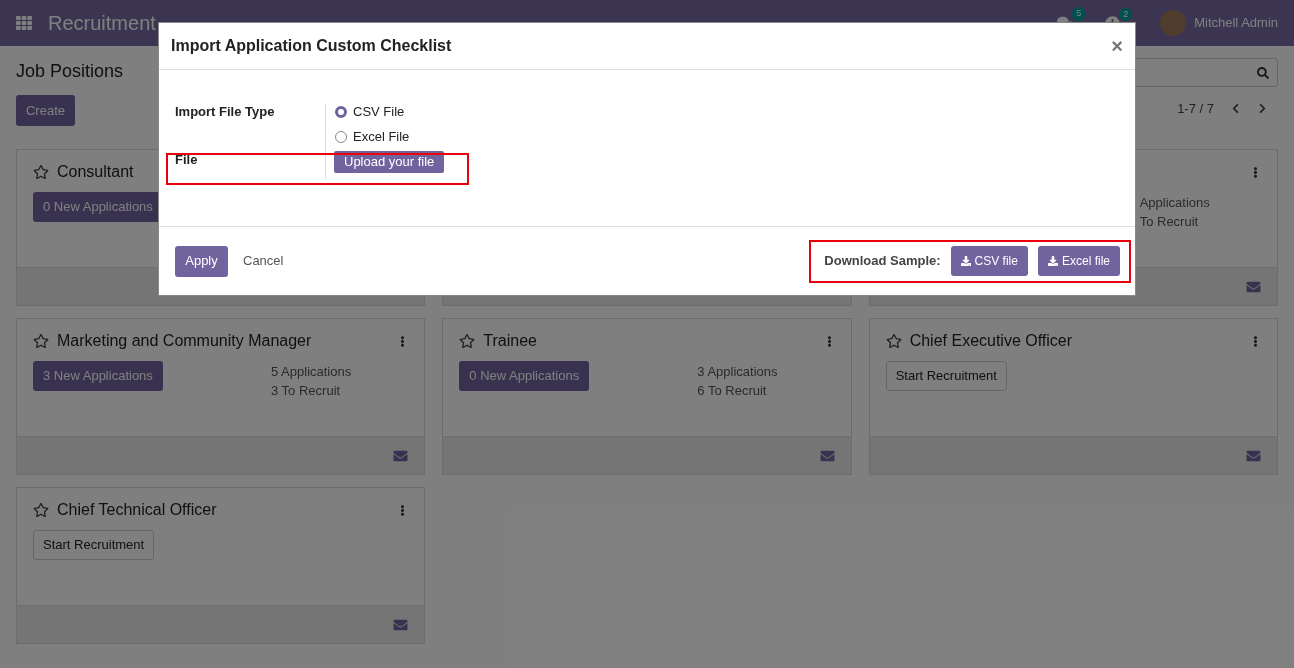 Image resolution: width=1294 pixels, height=668 pixels. Describe the element at coordinates (187, 160) in the screenshot. I see `field-label: File` at that location.